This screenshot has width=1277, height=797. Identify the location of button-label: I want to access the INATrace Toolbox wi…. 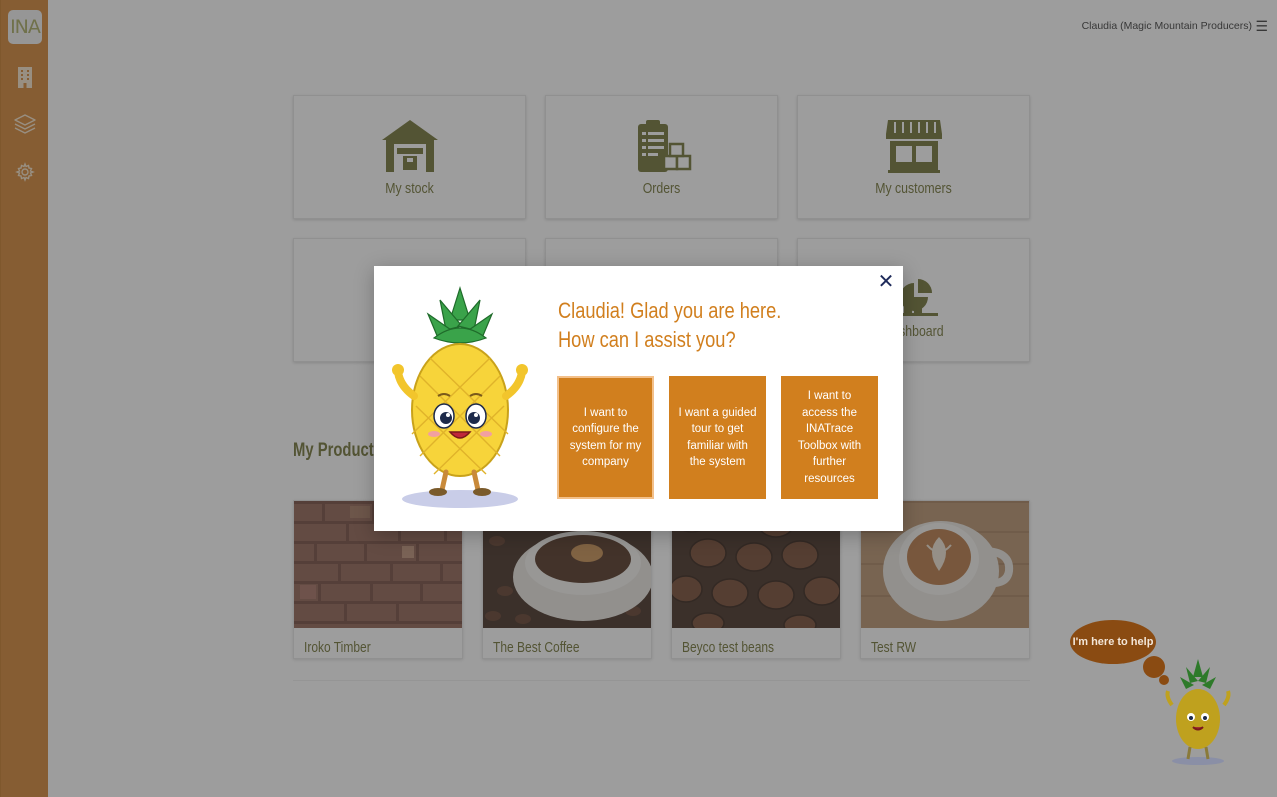
(829, 437).